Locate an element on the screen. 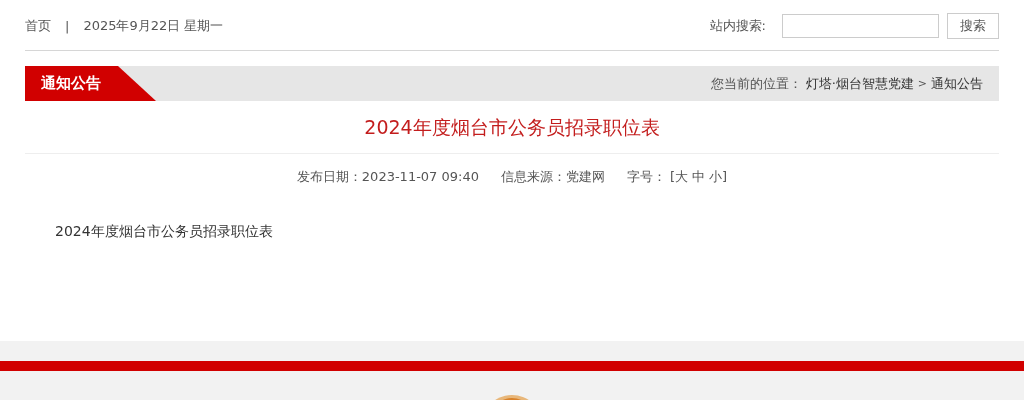 This screenshot has width=1024, height=400. section-title: 通知公告 is located at coordinates (90, 83).